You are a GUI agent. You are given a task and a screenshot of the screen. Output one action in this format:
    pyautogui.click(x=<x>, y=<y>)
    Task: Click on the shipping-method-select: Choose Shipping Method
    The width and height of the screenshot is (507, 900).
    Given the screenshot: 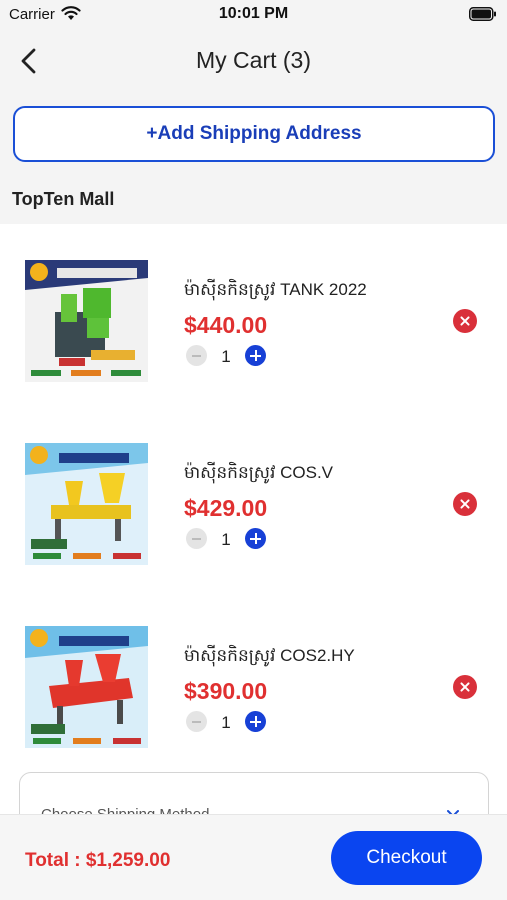 What is the action you would take?
    pyautogui.click(x=254, y=793)
    